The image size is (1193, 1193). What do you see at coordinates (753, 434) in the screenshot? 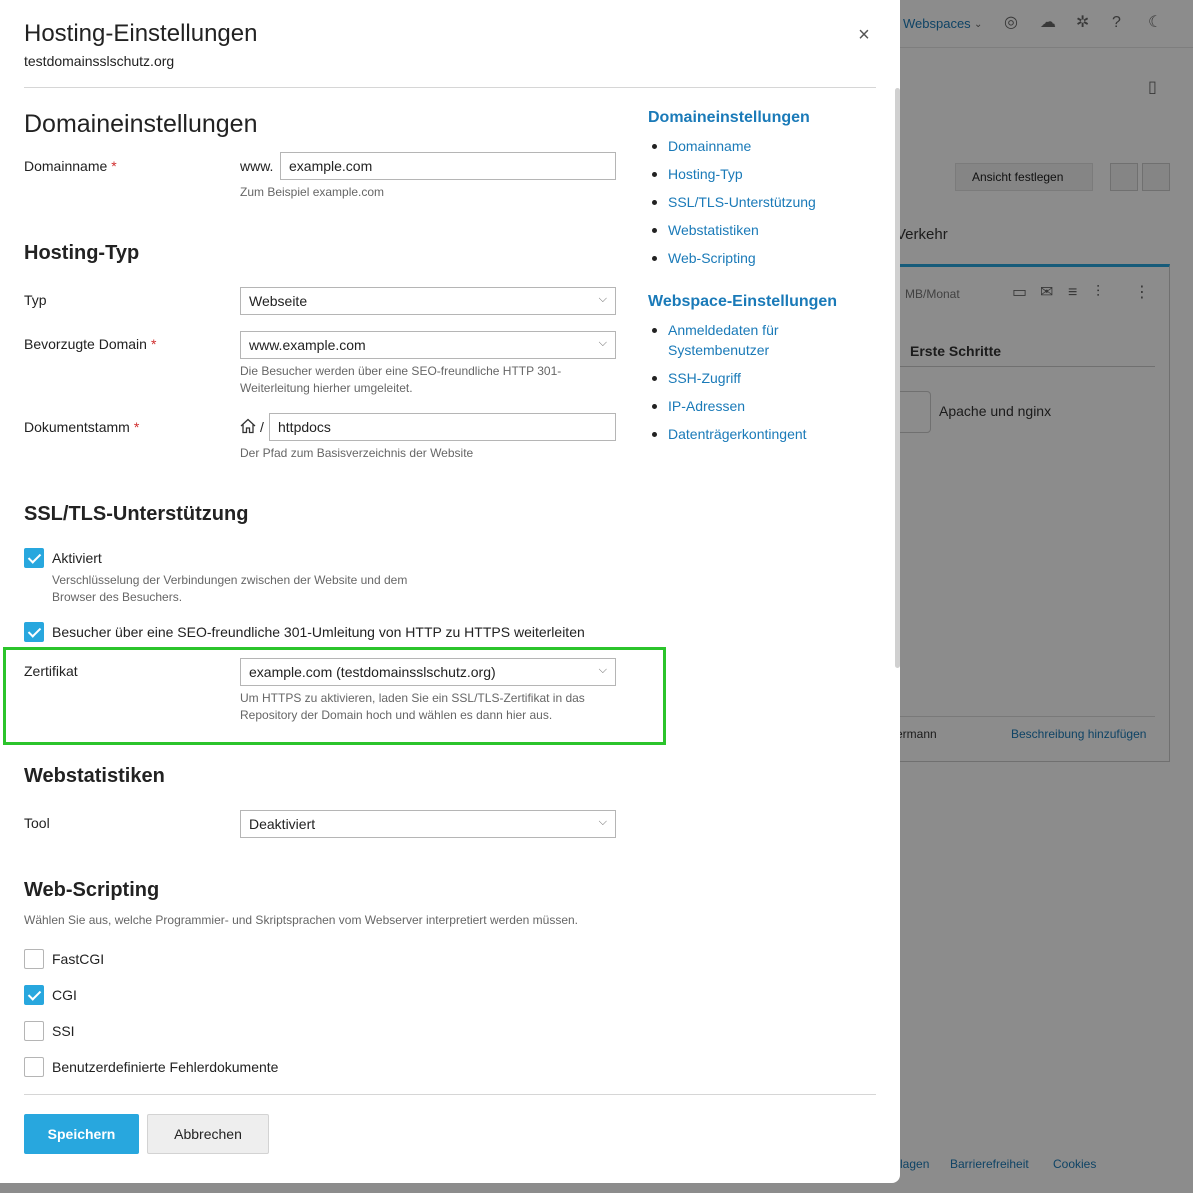
I see `toc-item-quota: Datenträgerkontingent` at bounding box center [753, 434].